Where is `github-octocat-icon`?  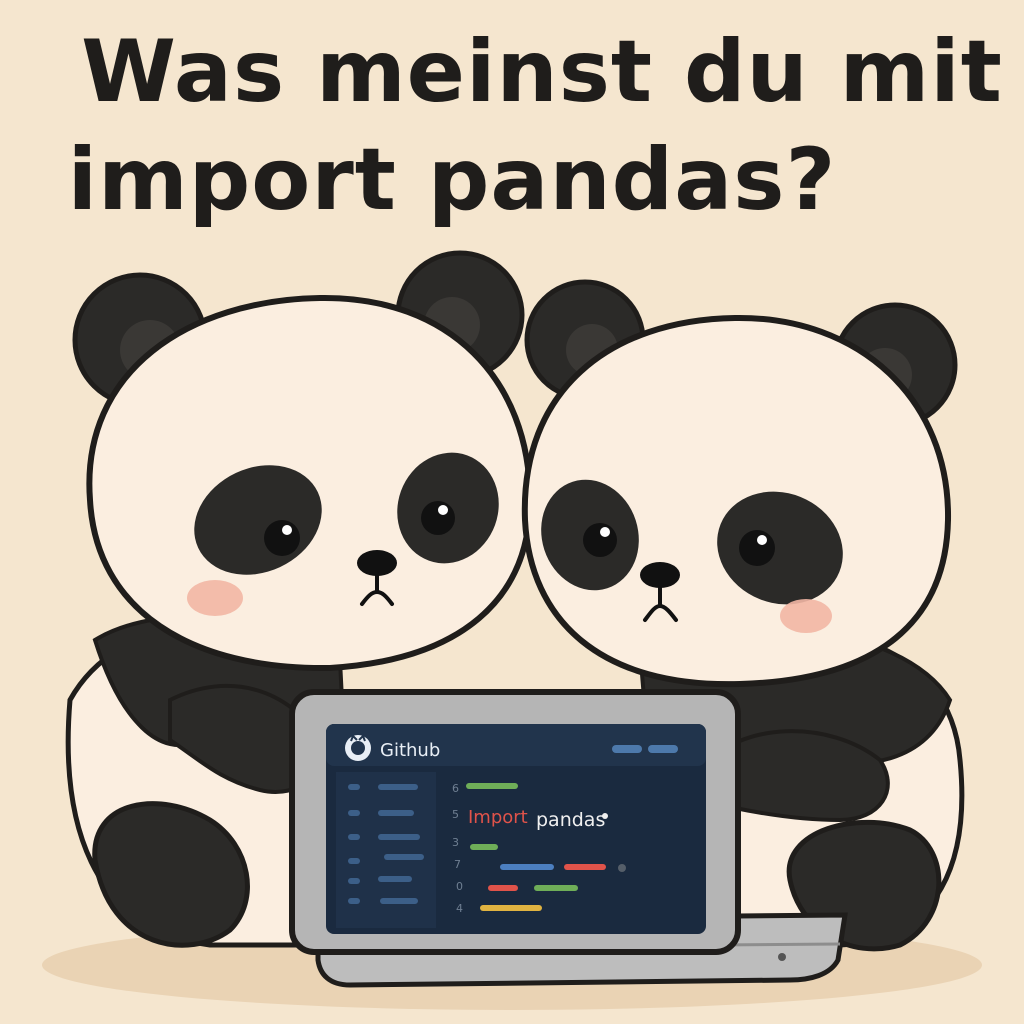 github-octocat-icon is located at coordinates (358, 747).